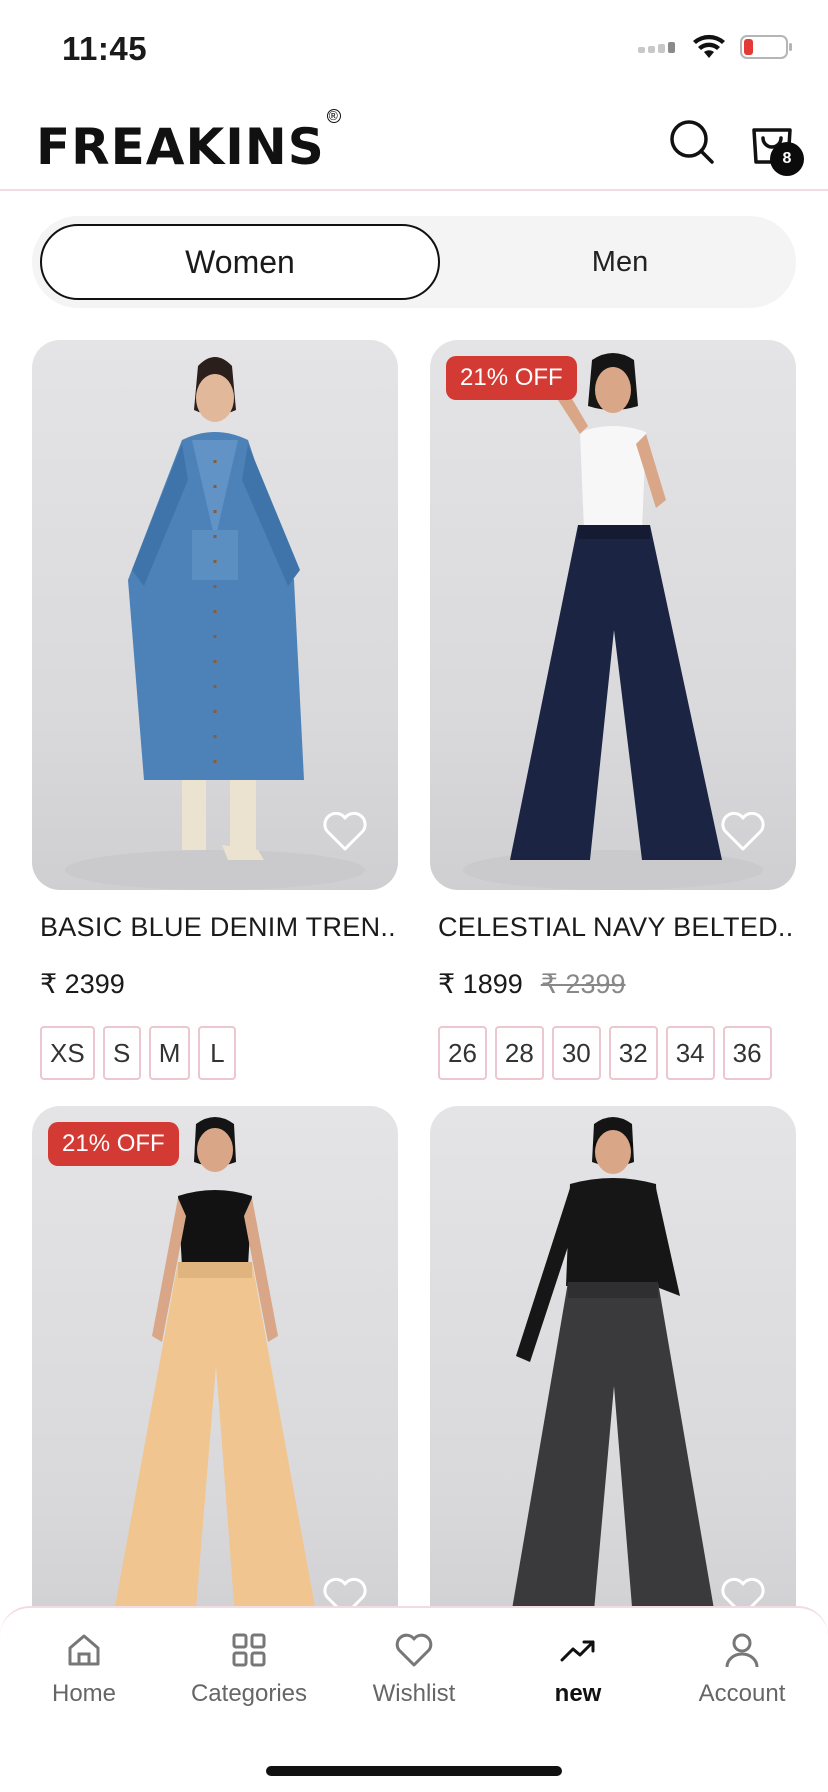  What do you see at coordinates (578, 1669) in the screenshot?
I see `nav-new: new` at bounding box center [578, 1669].